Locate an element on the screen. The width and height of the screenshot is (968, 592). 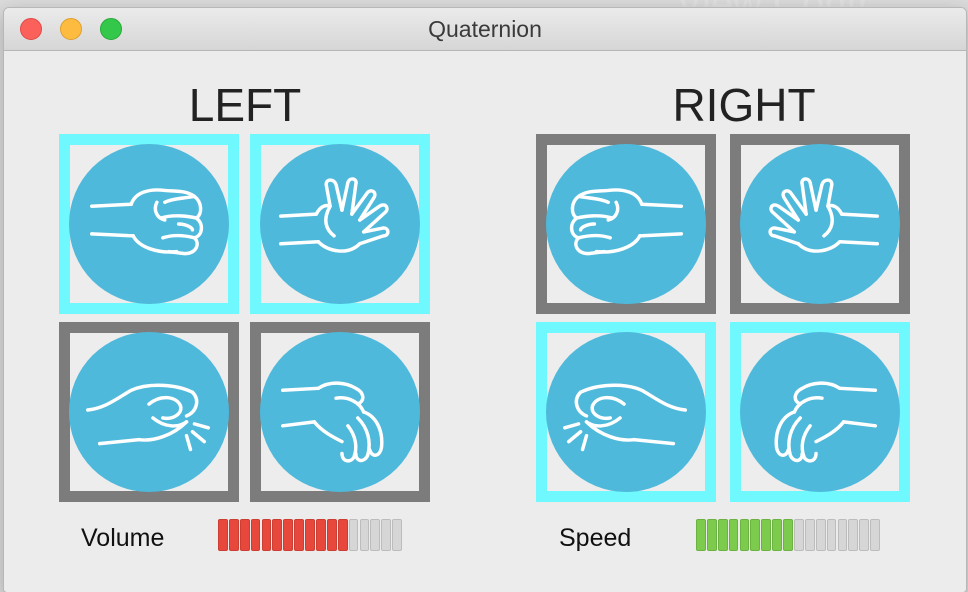
right-fist-tile is located at coordinates (626, 224).